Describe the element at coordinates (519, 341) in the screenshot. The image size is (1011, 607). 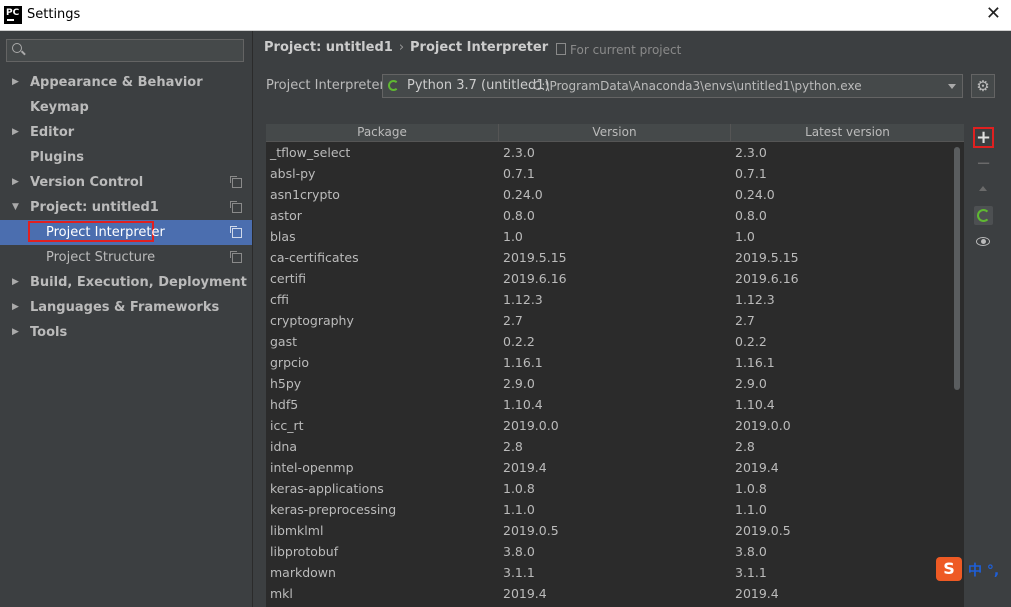
I see `cell-version: 0.2.2` at that location.